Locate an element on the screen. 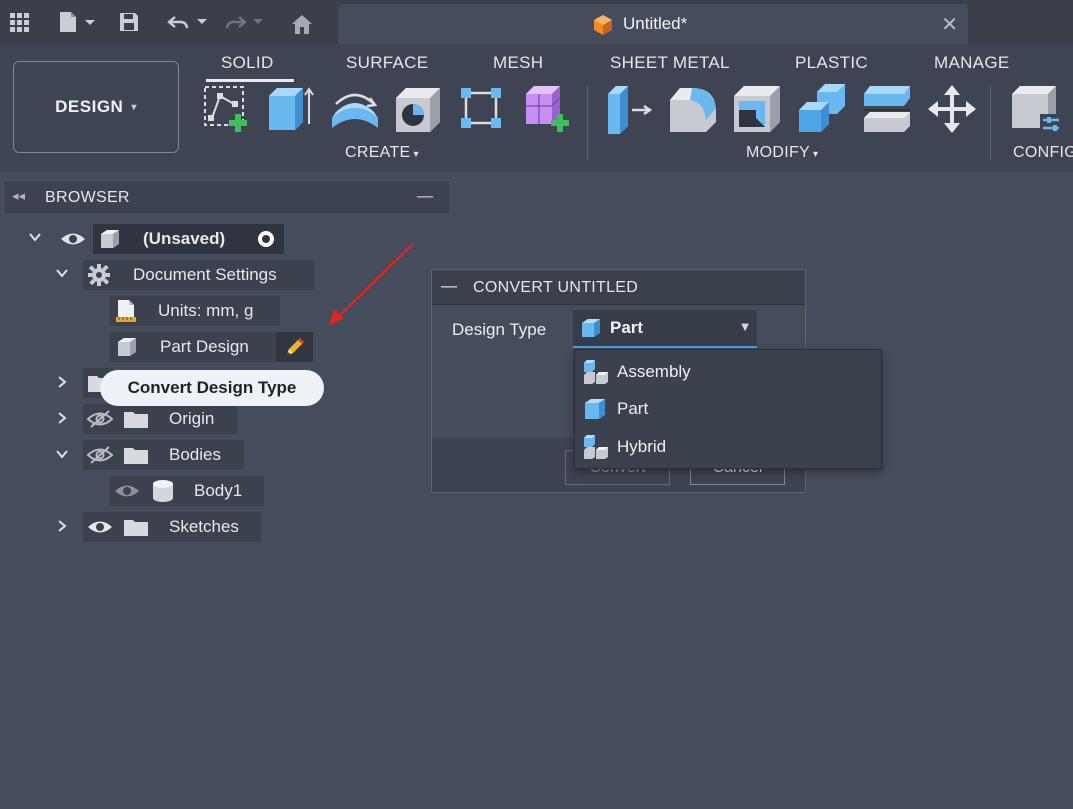 This screenshot has height=809, width=1073. document-cube-icon is located at coordinates (603, 25).